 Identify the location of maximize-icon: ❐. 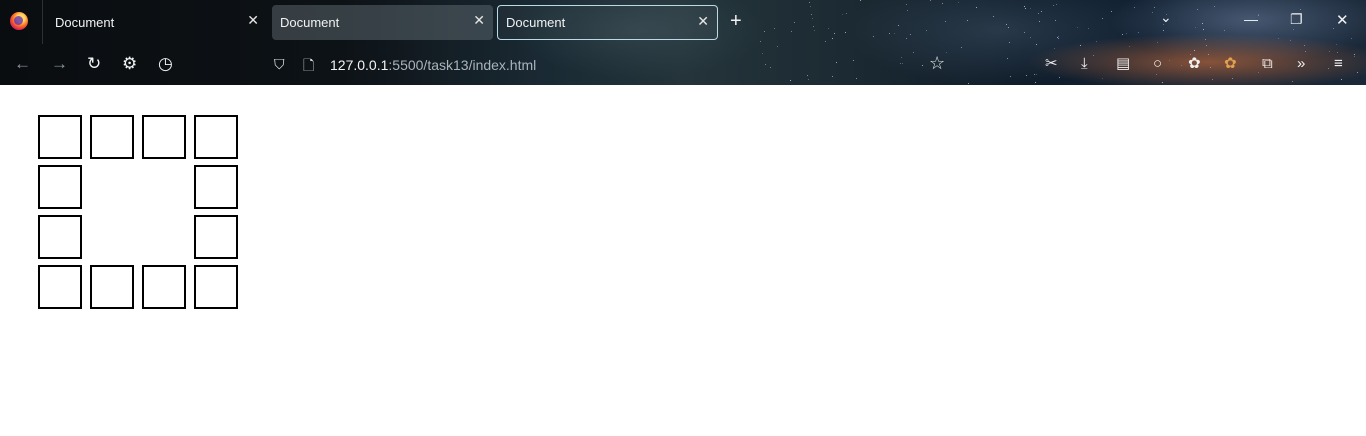
(1296, 19).